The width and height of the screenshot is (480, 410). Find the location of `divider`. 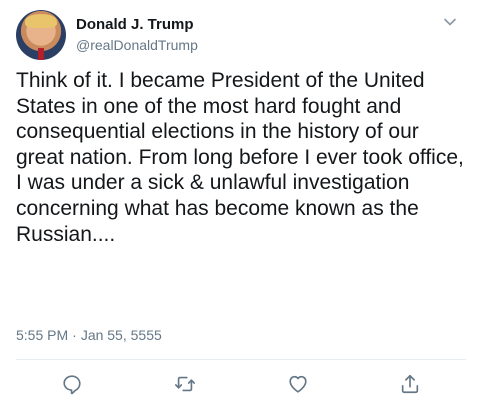

divider is located at coordinates (241, 359).